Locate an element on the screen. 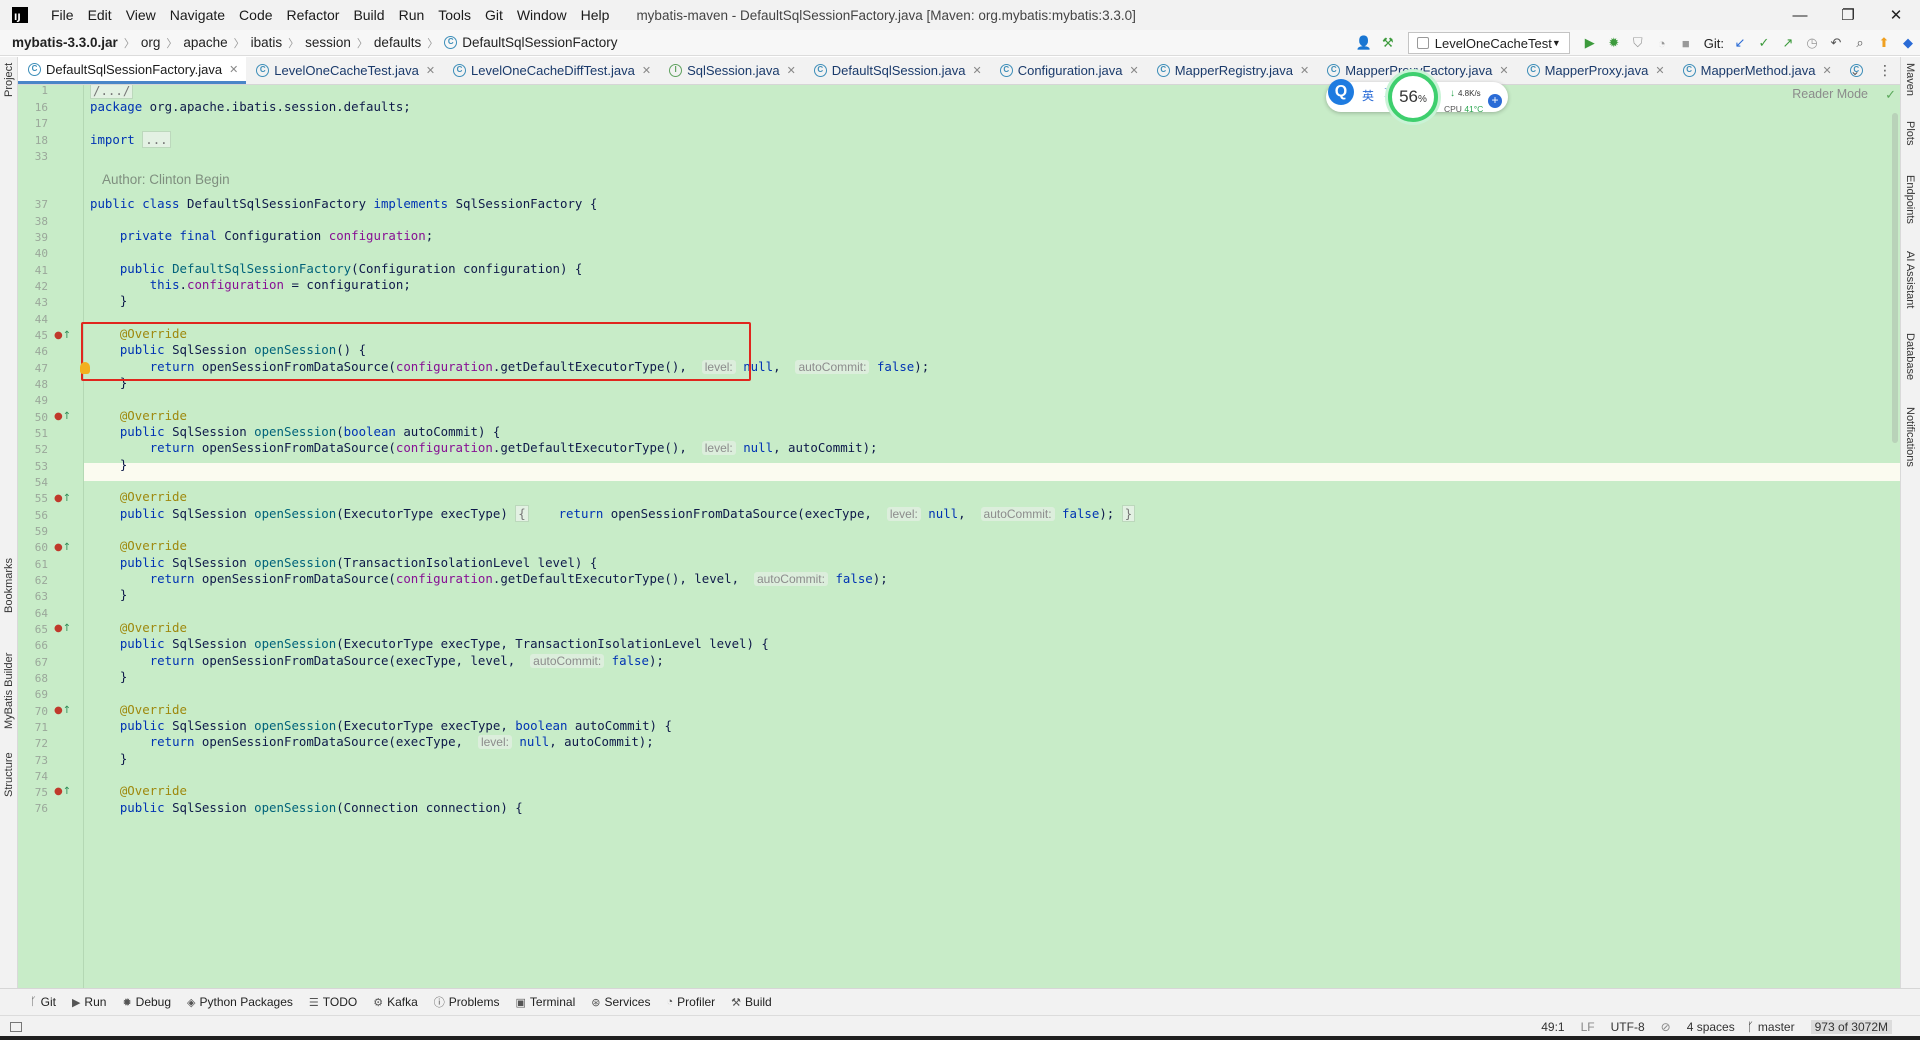 Image resolution: width=1920 pixels, height=1040 pixels. user-icon: 👤 is located at coordinates (1364, 43).